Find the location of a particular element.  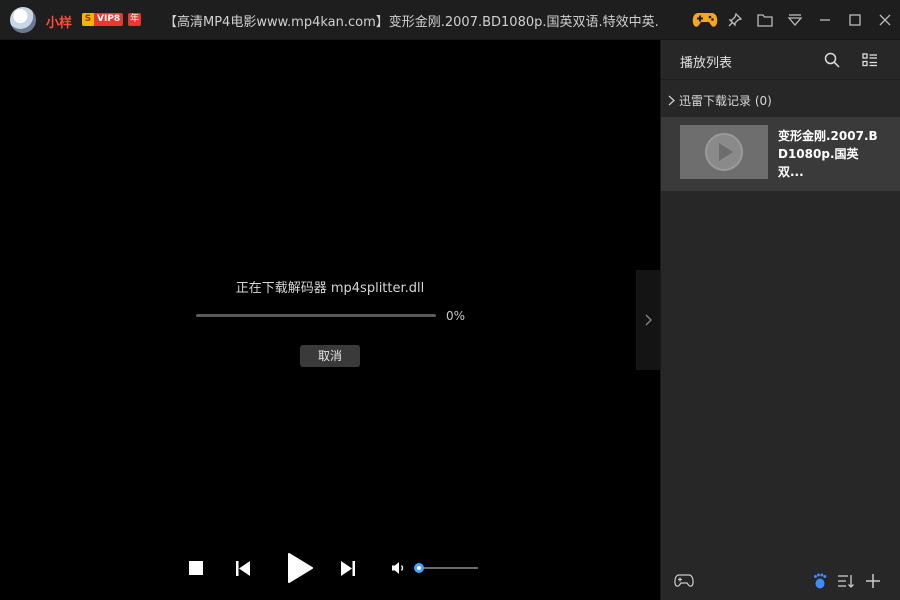

video-thumbnail is located at coordinates (724, 152).